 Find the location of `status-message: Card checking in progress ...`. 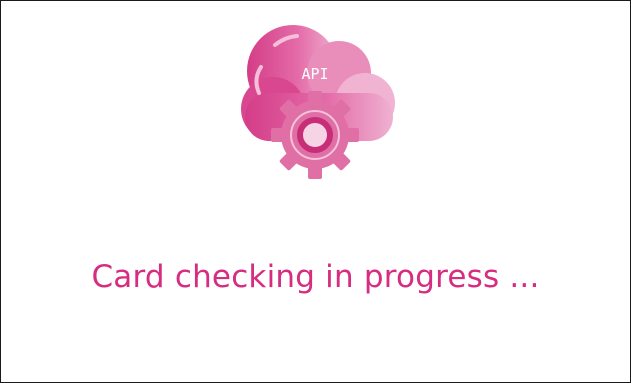

status-message: Card checking in progress ... is located at coordinates (315, 277).